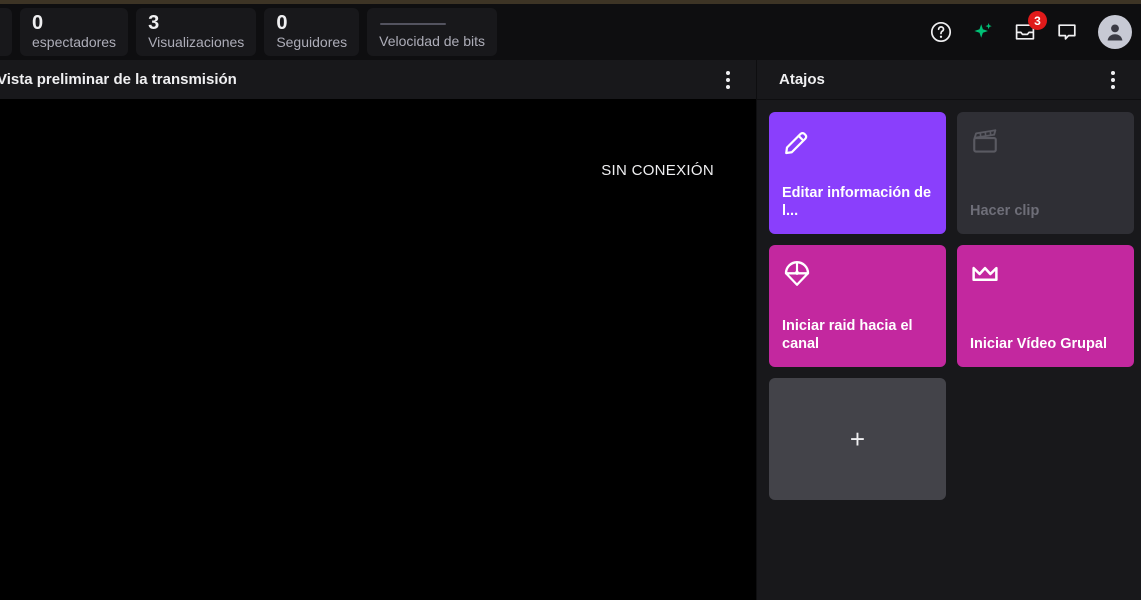 The image size is (1141, 600). I want to click on shortcut-label-create-clip: Hacer clip, so click(1005, 211).